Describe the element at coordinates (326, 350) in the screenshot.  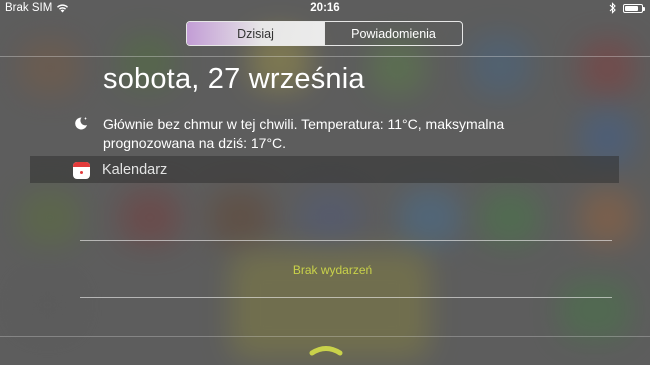
I see `close-handle-icon` at that location.